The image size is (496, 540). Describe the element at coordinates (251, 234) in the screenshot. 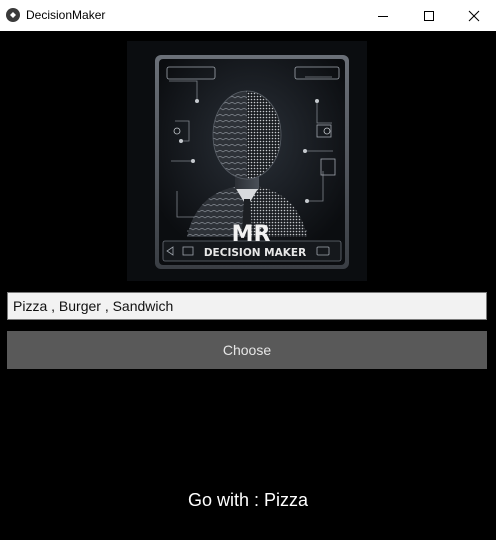

I see `logo-initials: MR` at that location.